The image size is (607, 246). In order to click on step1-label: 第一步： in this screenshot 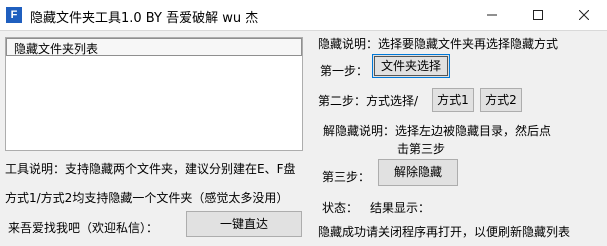, I will do `click(344, 71)`.